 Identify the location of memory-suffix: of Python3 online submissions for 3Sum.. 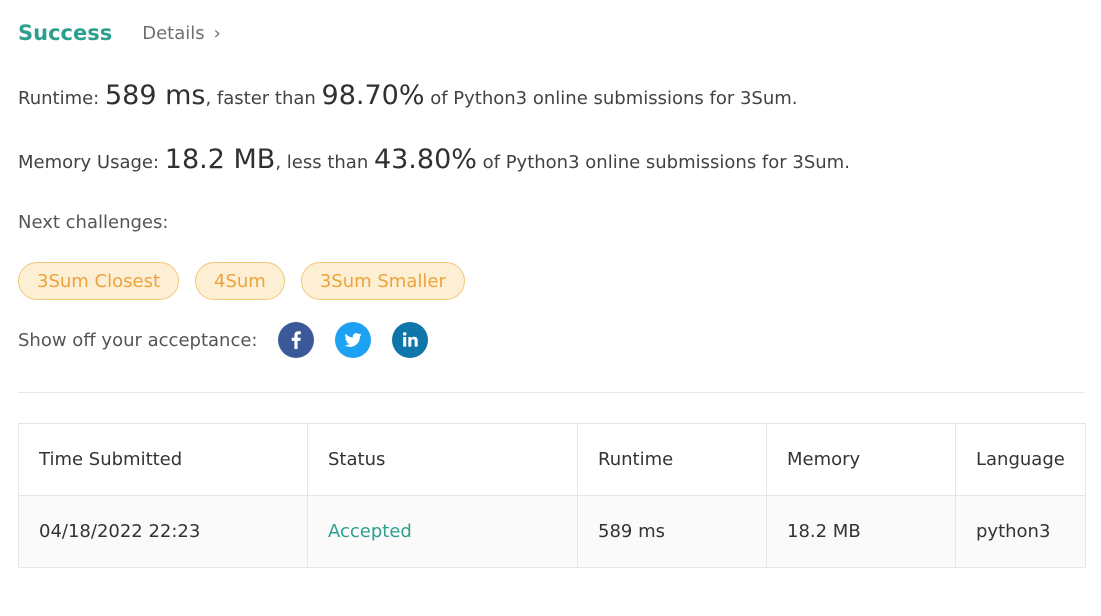
(663, 162).